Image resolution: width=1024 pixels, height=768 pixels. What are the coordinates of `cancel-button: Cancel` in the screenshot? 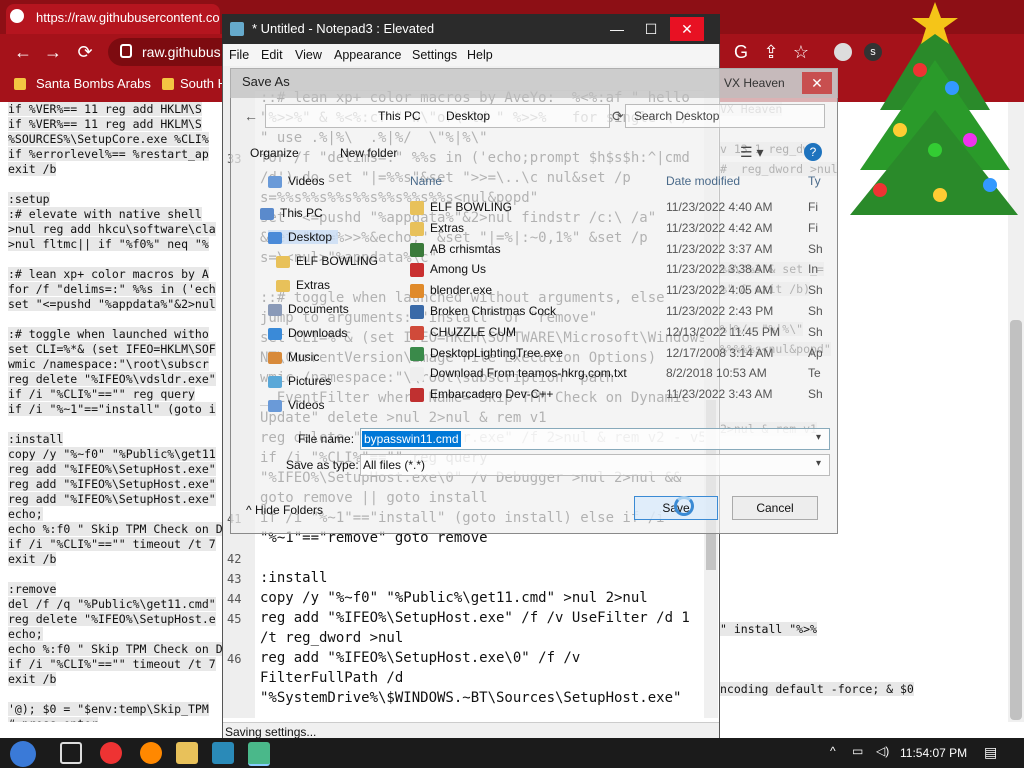 It's located at (775, 508).